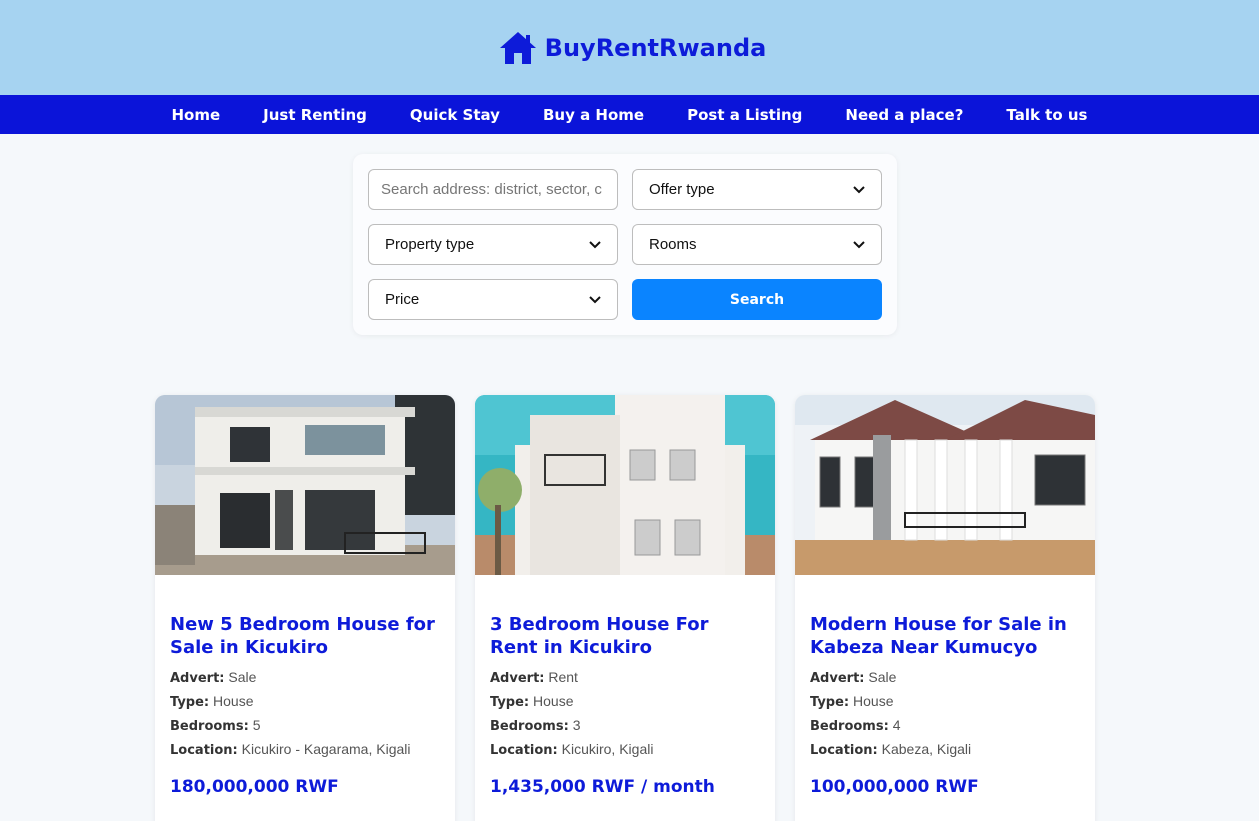  I want to click on rooms-select: Rooms, so click(757, 244).